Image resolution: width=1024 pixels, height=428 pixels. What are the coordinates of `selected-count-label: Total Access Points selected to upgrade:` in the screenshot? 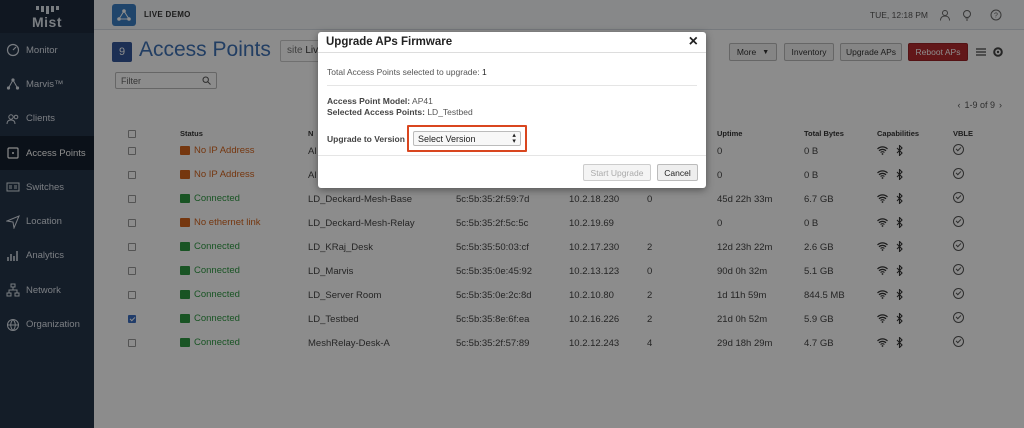 It's located at (403, 72).